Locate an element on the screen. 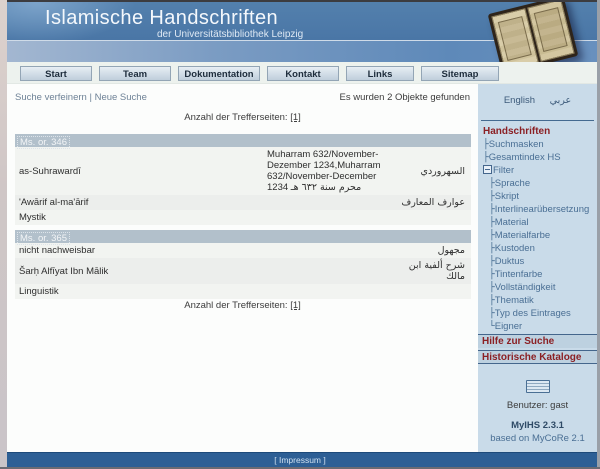 The height and width of the screenshot is (469, 600). language-switch: English عربي is located at coordinates (537, 100).